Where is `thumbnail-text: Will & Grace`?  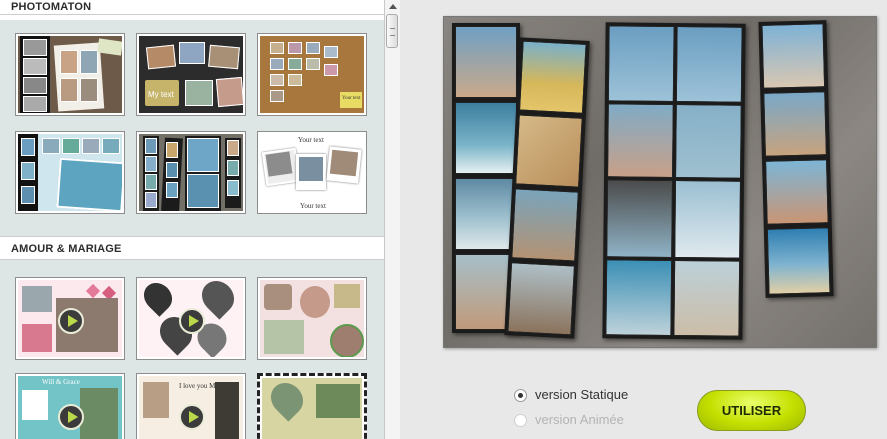
thumbnail-text: Will & Grace is located at coordinates (61, 382).